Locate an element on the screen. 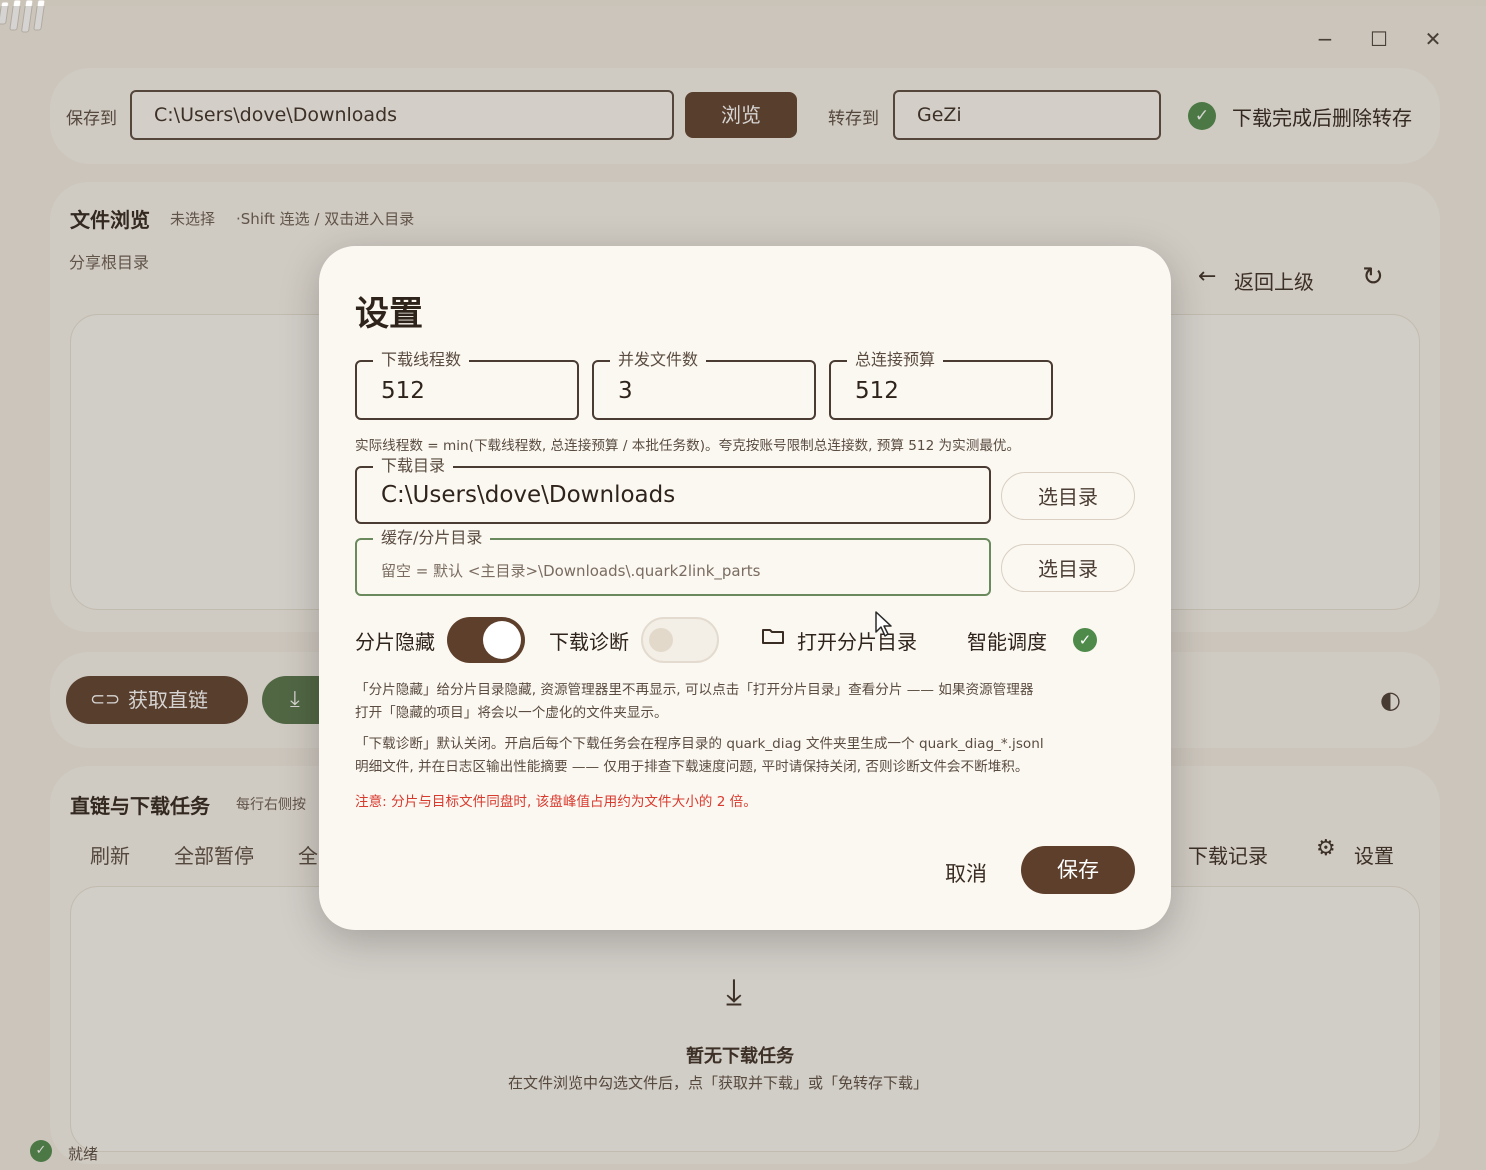 The height and width of the screenshot is (1170, 1486). total-connections-label: 总连接预算 is located at coordinates (895, 360).